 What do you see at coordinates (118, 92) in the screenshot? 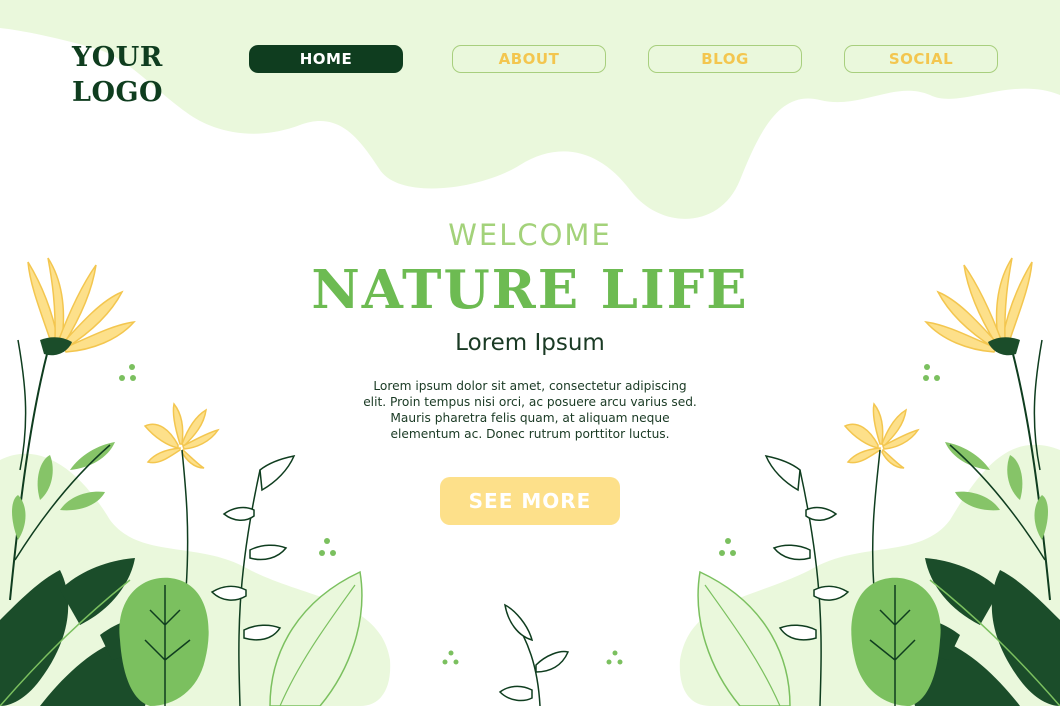
I see `logo-line-2: LOGO` at bounding box center [118, 92].